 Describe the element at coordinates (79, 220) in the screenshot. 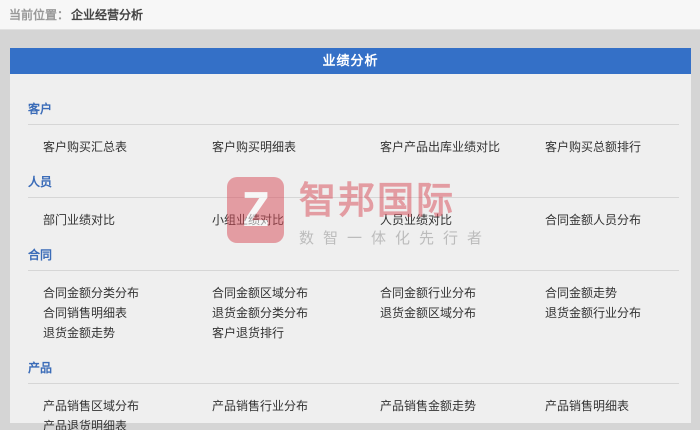

I see `report-link: 部门业绩对比` at that location.